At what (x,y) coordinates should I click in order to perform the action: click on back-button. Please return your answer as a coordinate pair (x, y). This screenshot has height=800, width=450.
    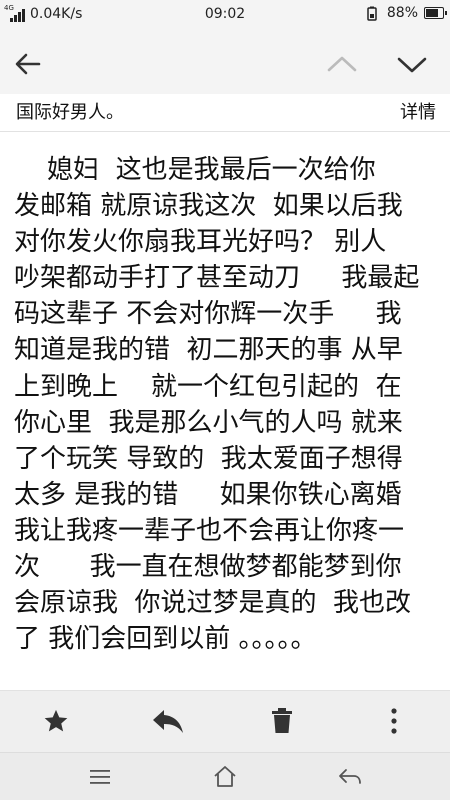
    Looking at the image, I should click on (28, 64).